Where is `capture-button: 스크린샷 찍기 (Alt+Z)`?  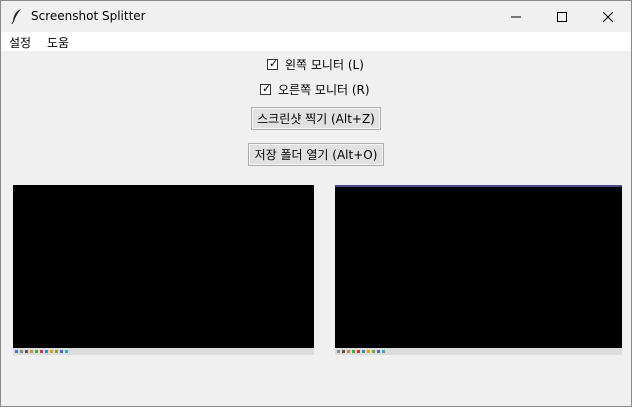 capture-button: 스크린샷 찍기 (Alt+Z) is located at coordinates (316, 118).